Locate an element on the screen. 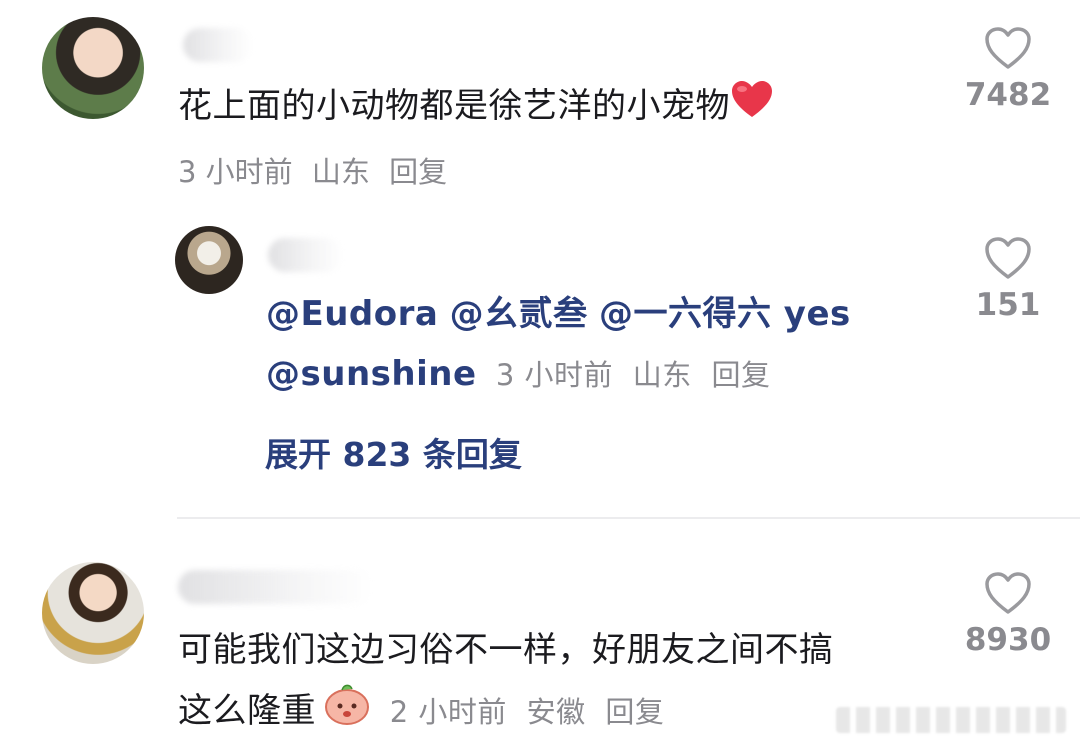 The width and height of the screenshot is (1080, 745). reply-button: 回复 is located at coordinates (634, 712).